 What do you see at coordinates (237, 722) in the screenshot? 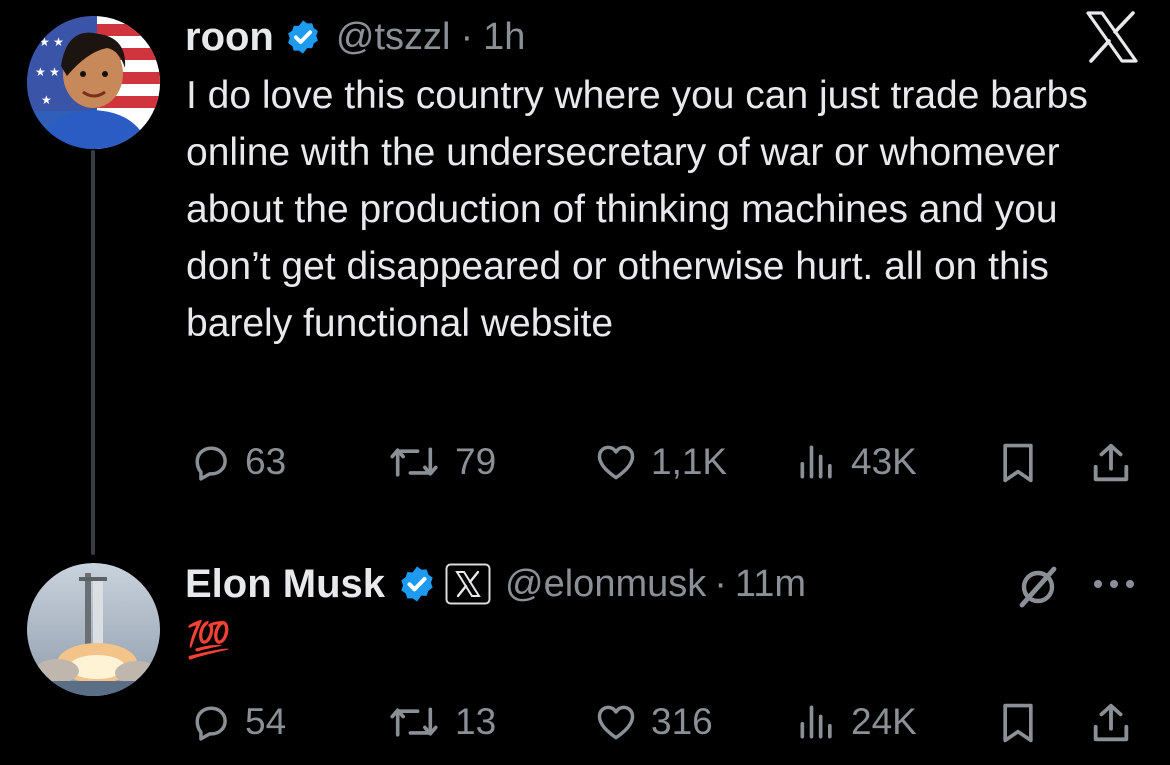
I see `reply-button: 54` at bounding box center [237, 722].